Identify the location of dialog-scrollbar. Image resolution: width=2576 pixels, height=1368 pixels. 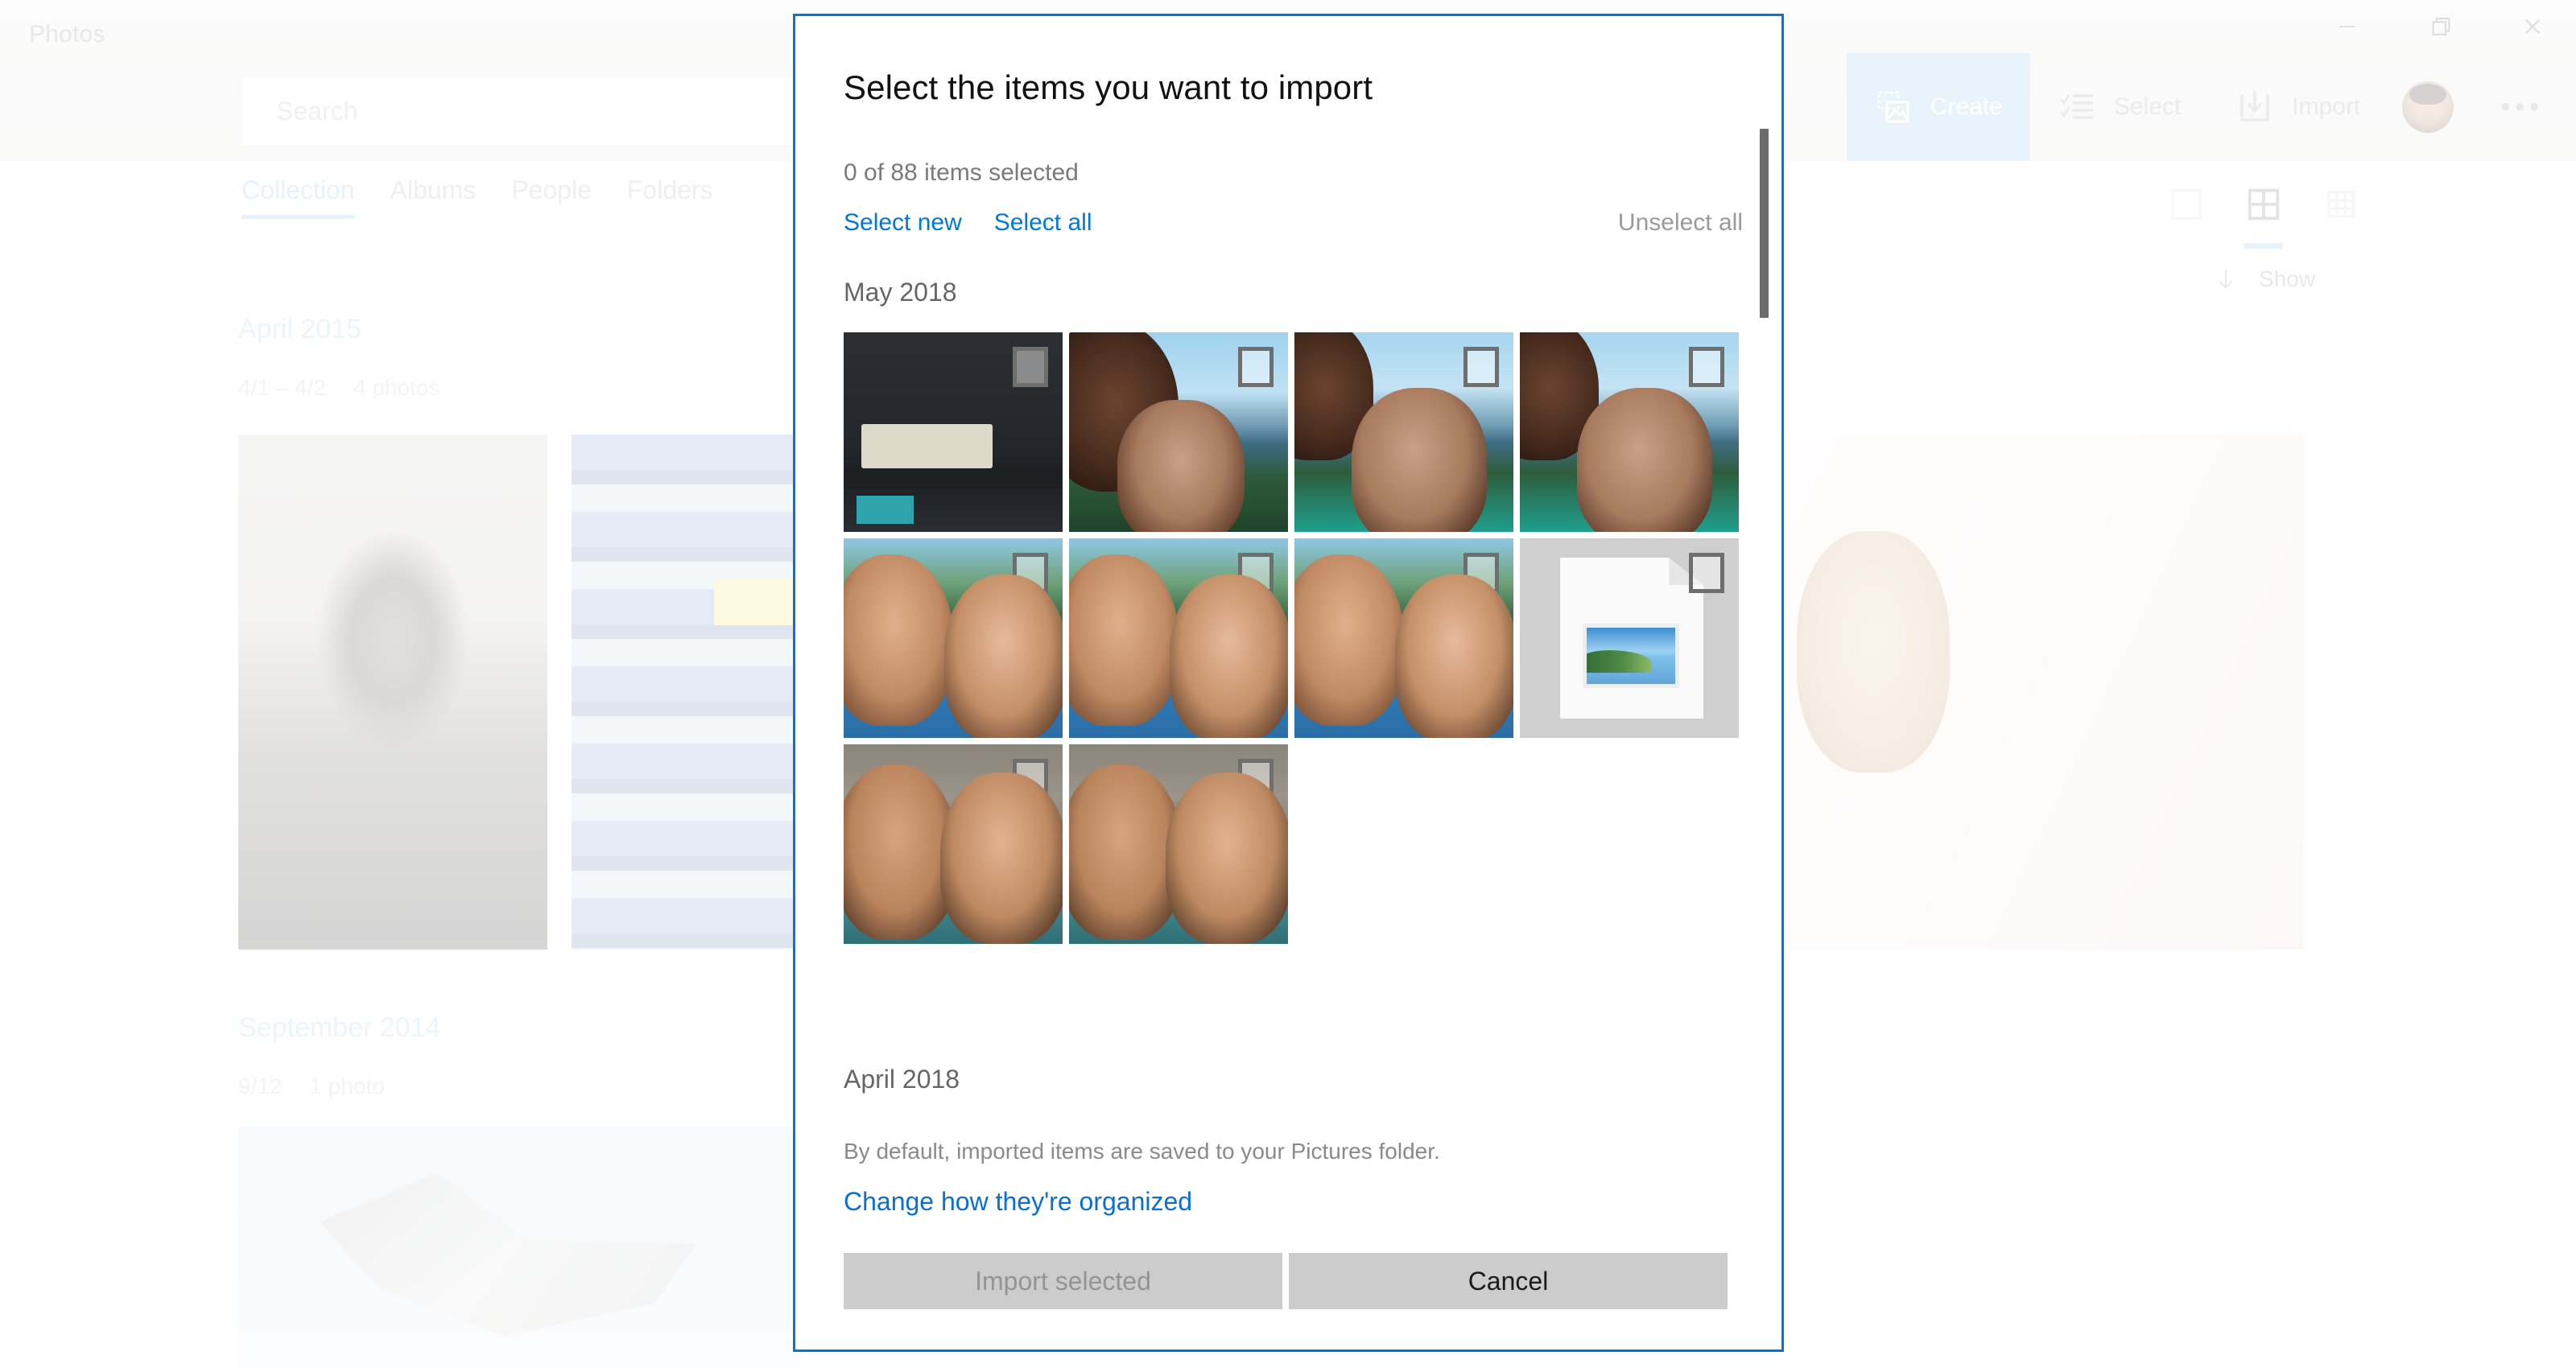
(1764, 682).